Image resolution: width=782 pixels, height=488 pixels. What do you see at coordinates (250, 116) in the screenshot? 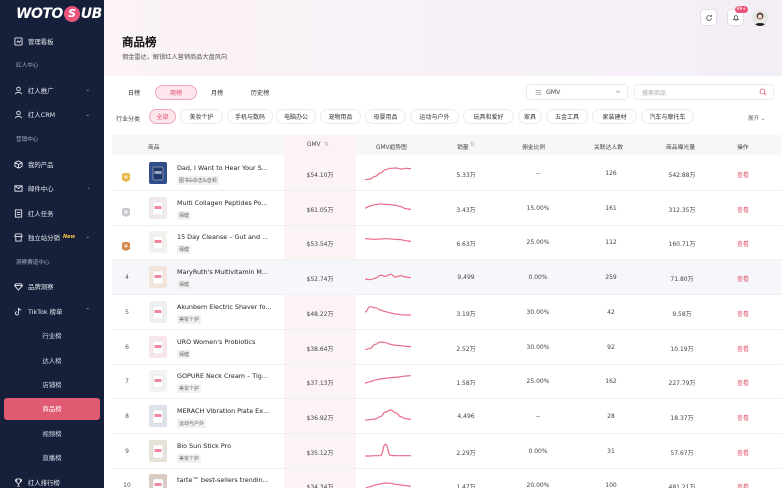
I see `category-chip: 手机与数码` at bounding box center [250, 116].